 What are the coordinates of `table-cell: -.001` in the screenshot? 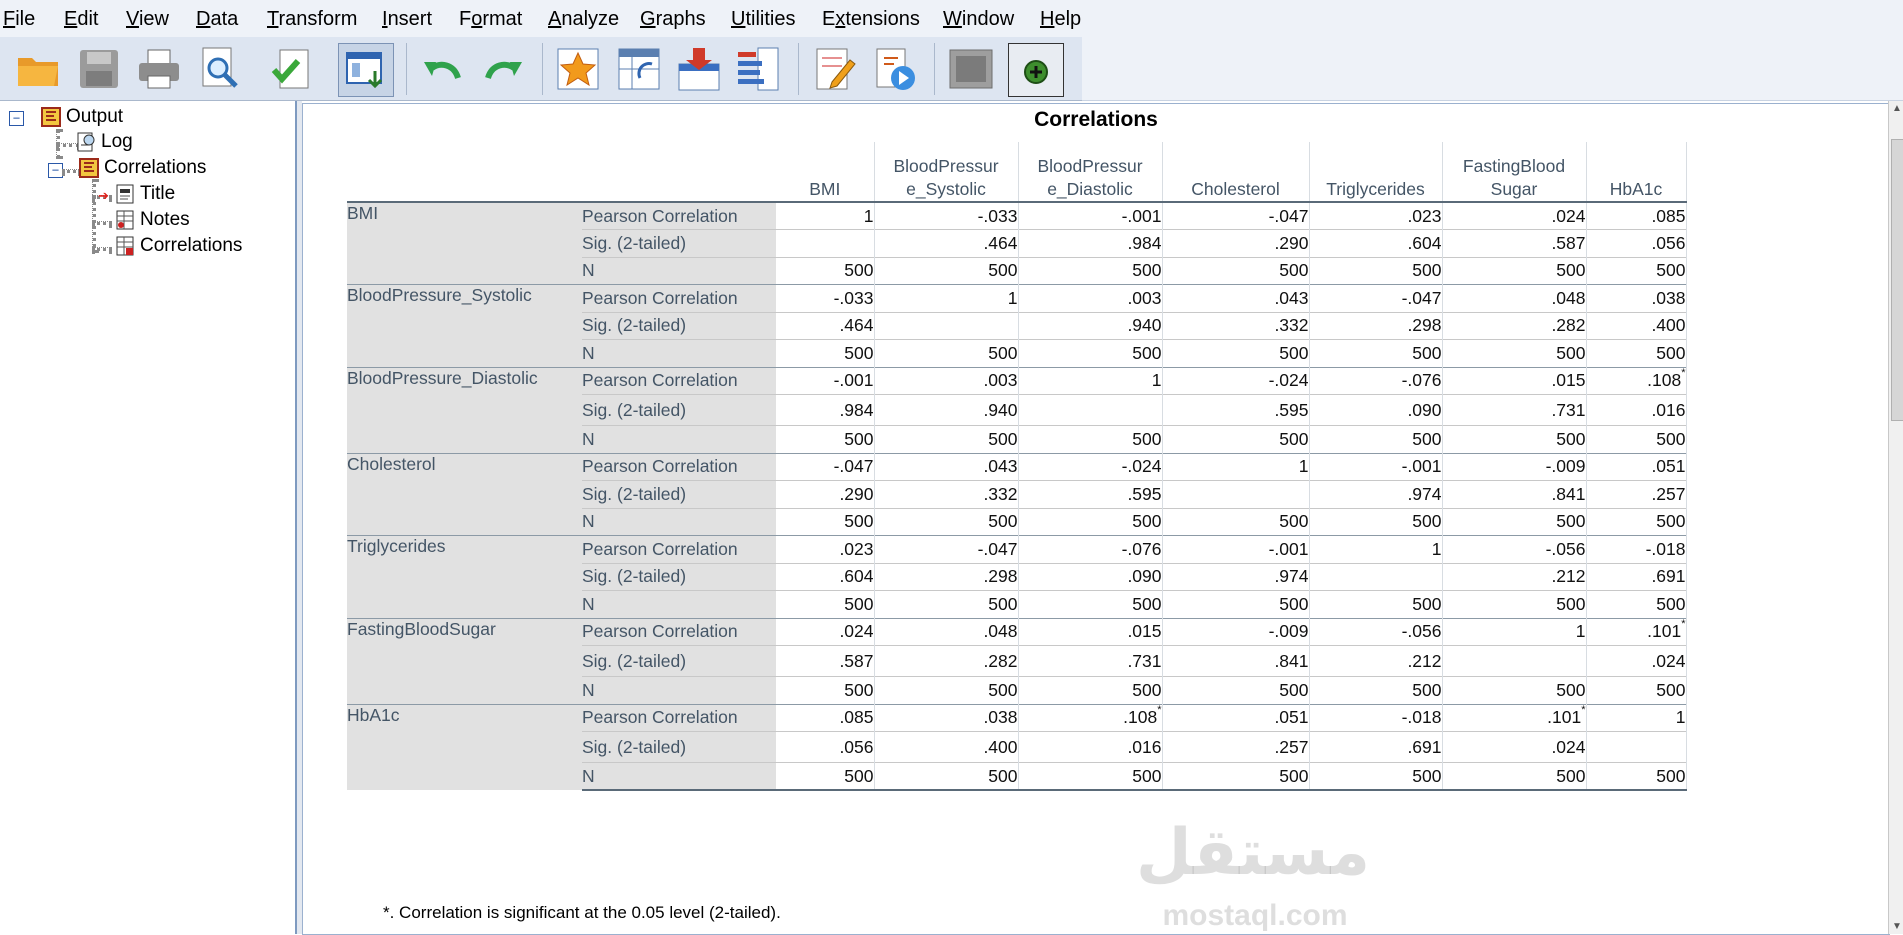 It's located at (825, 380).